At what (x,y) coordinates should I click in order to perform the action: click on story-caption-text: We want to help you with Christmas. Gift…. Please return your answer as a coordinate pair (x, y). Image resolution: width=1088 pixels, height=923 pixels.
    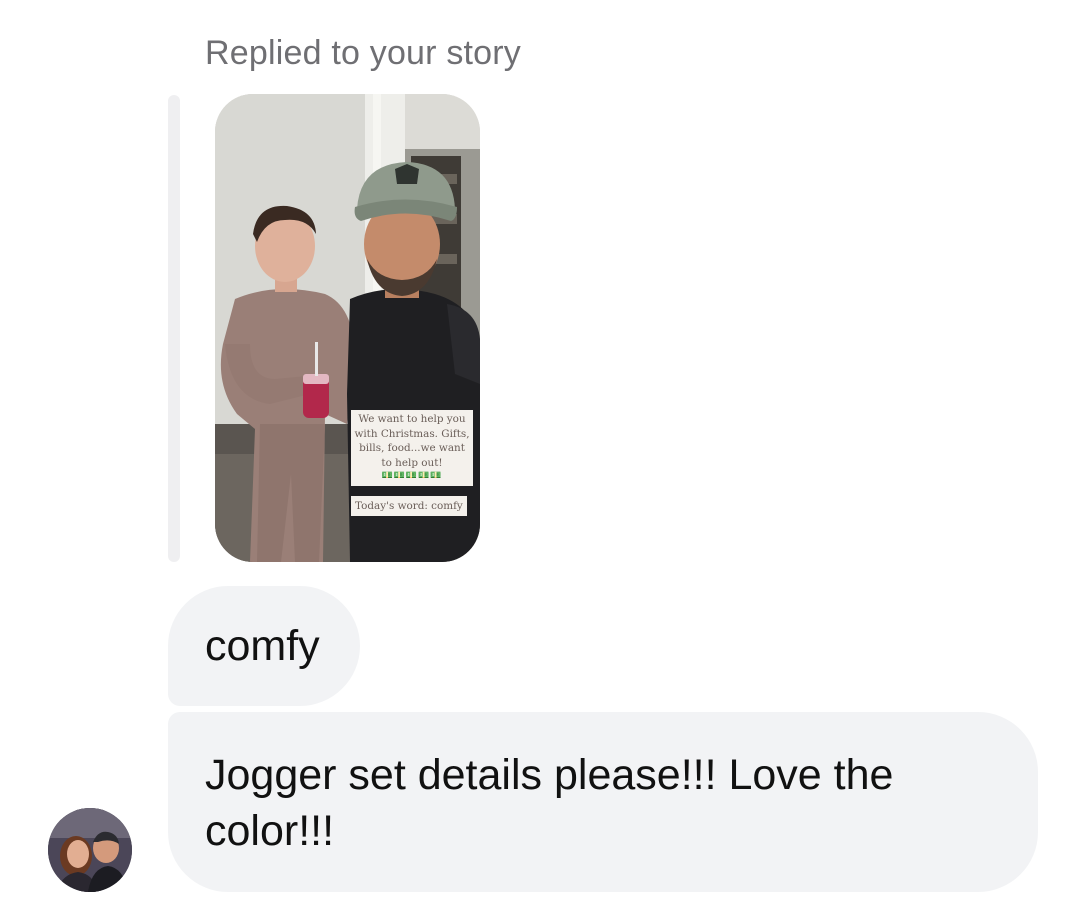
    Looking at the image, I should click on (412, 441).